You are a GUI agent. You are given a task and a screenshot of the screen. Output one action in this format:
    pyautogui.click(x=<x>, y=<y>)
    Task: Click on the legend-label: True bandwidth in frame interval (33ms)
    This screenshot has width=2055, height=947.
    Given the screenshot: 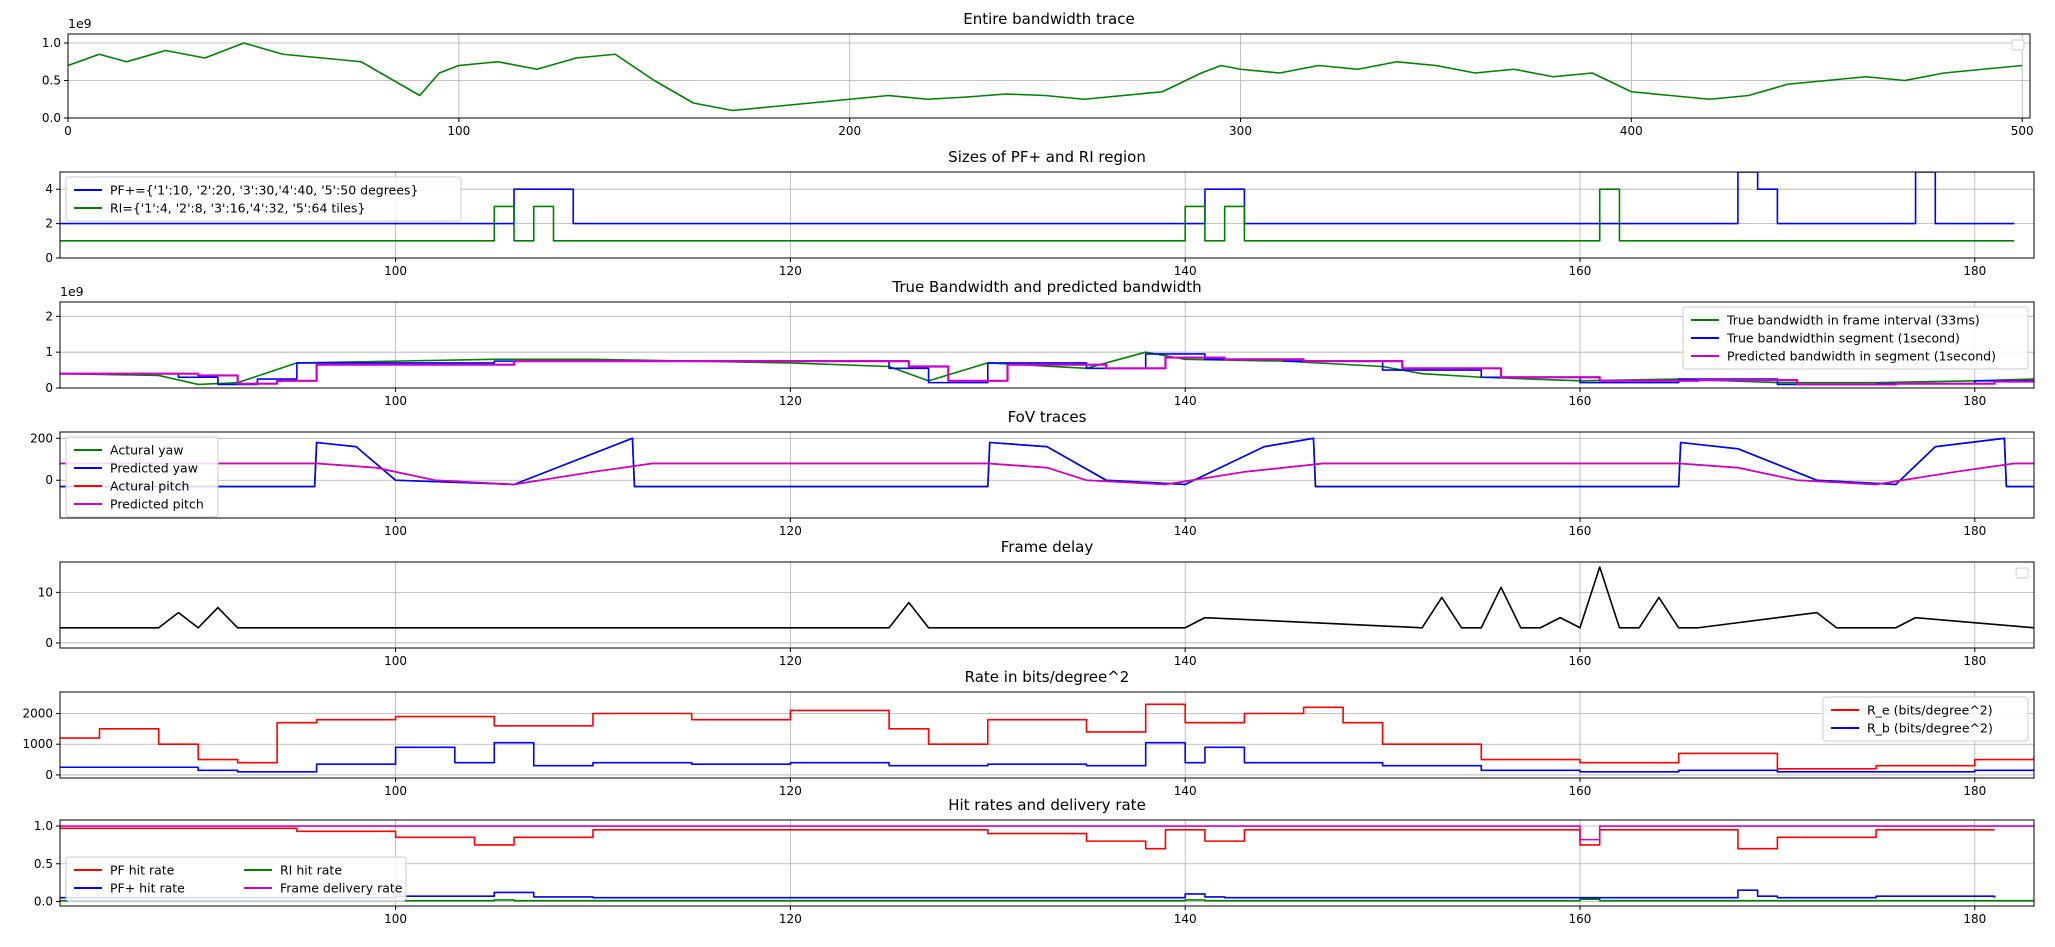 What is the action you would take?
    pyautogui.click(x=1853, y=320)
    